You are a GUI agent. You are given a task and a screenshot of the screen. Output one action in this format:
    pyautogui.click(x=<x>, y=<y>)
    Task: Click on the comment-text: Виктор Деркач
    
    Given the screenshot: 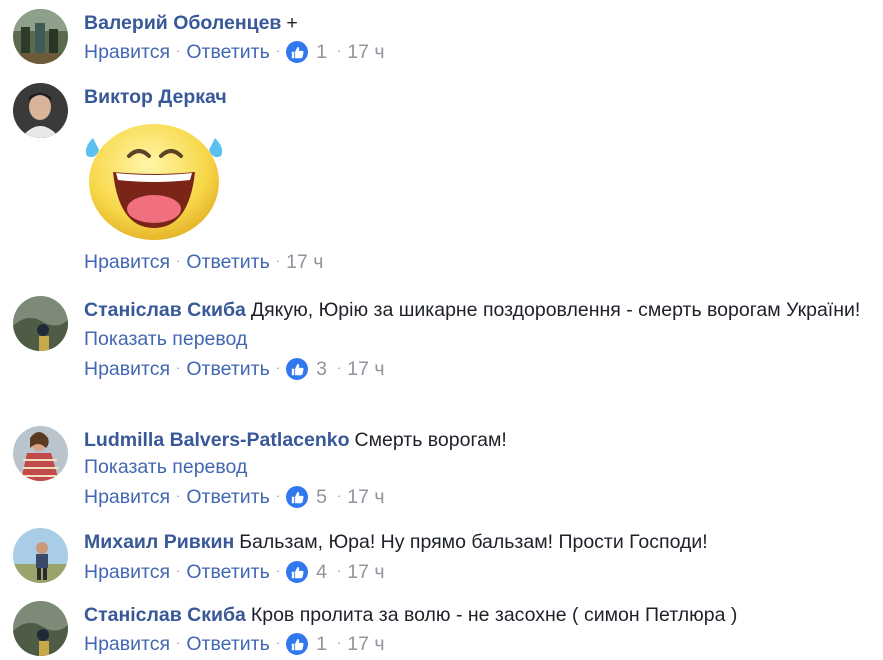 What is the action you would take?
    pyautogui.click(x=478, y=97)
    